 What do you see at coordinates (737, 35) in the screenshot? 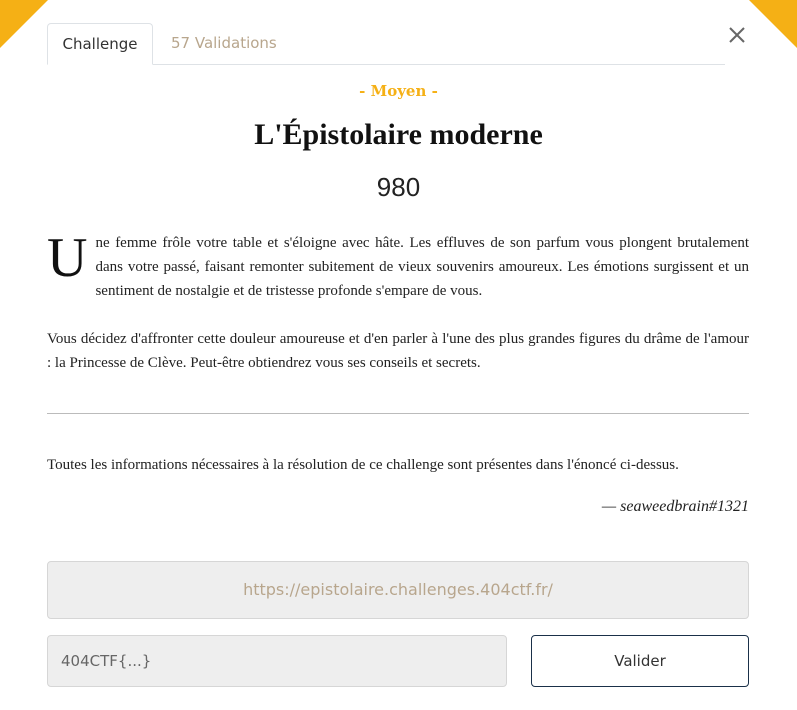
I see `close-icon` at bounding box center [737, 35].